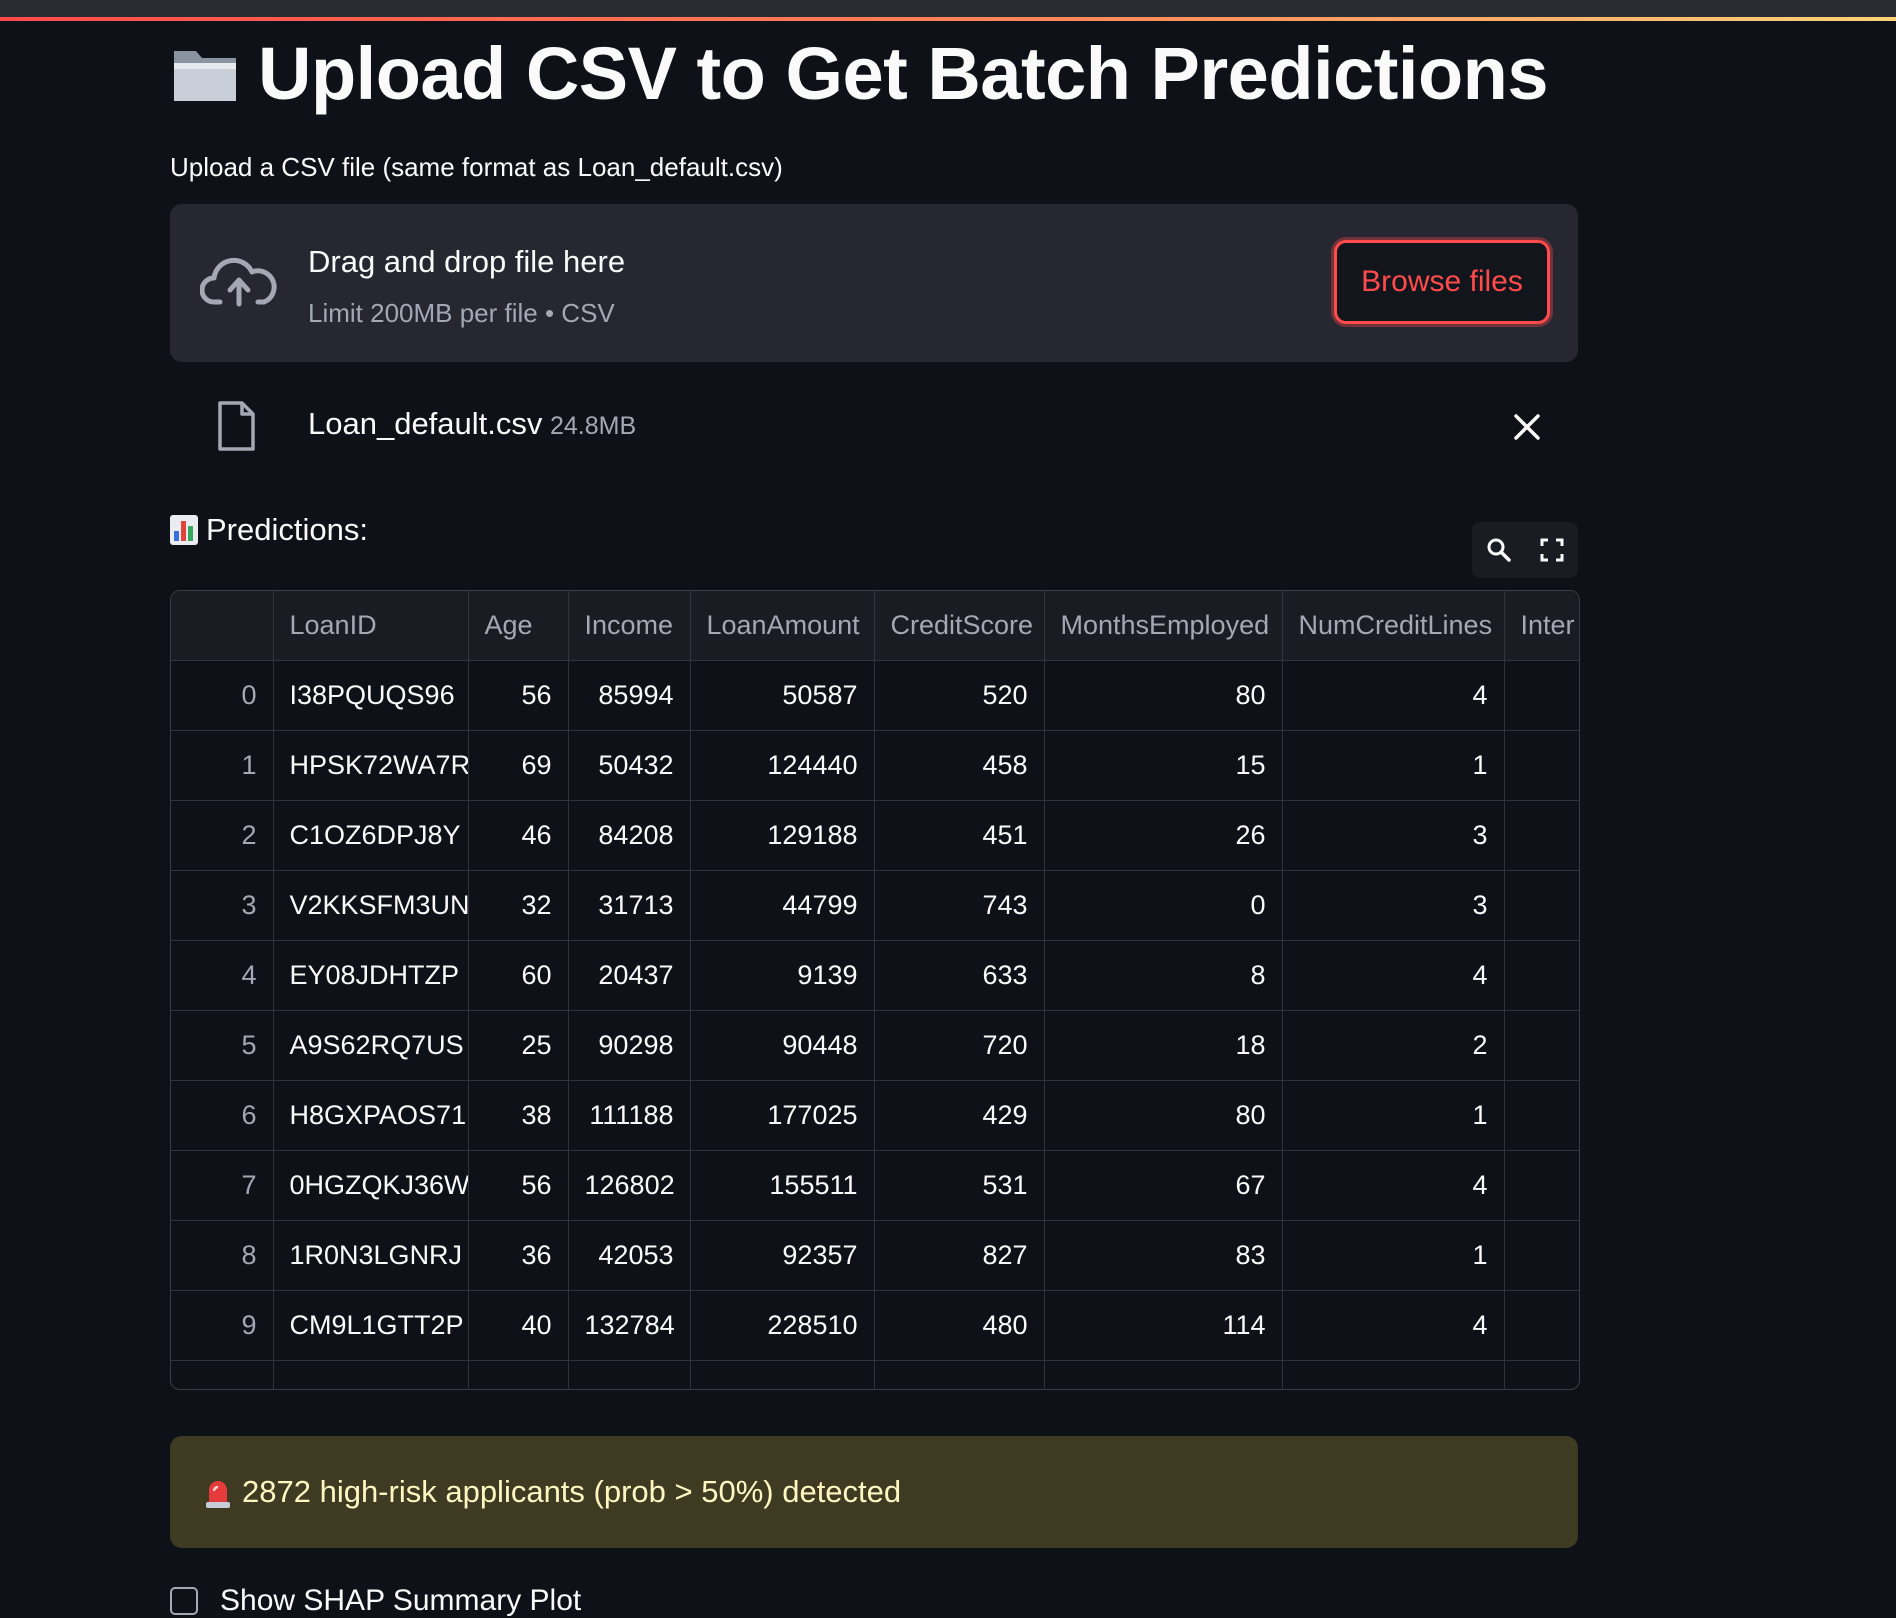  Describe the element at coordinates (222, 1115) in the screenshot. I see `table-cell: 6` at that location.